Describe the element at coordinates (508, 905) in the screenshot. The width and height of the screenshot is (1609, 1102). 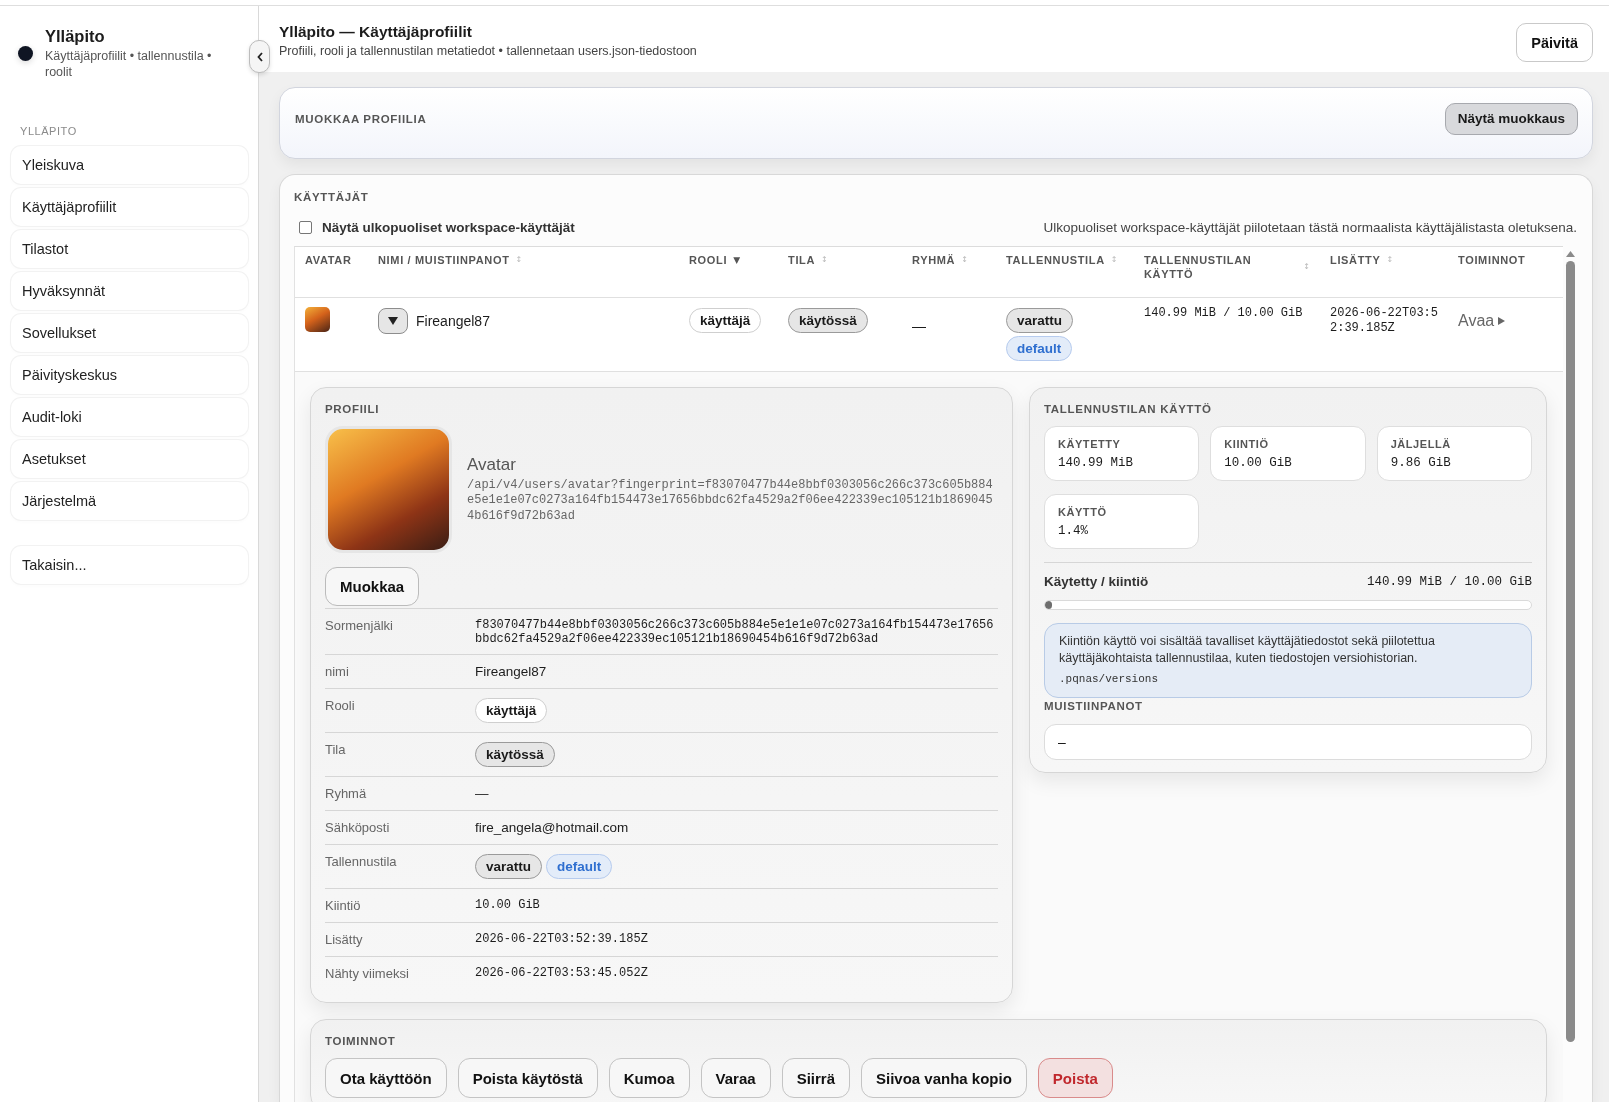
I see `field-value: 10.00 GiB` at that location.